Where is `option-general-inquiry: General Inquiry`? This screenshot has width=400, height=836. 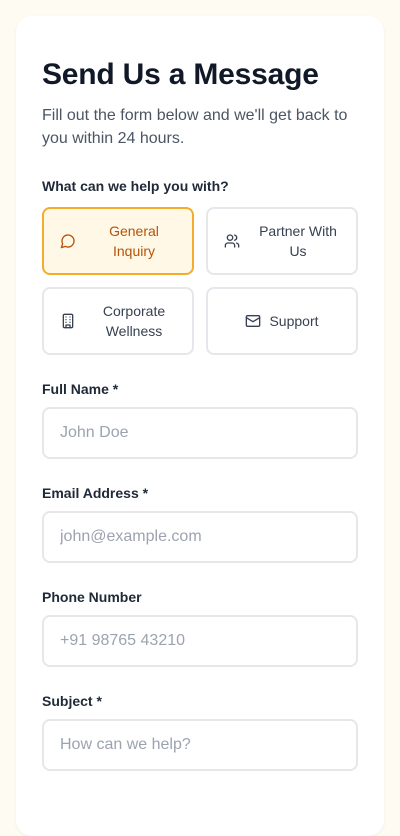 option-general-inquiry: General Inquiry is located at coordinates (118, 241).